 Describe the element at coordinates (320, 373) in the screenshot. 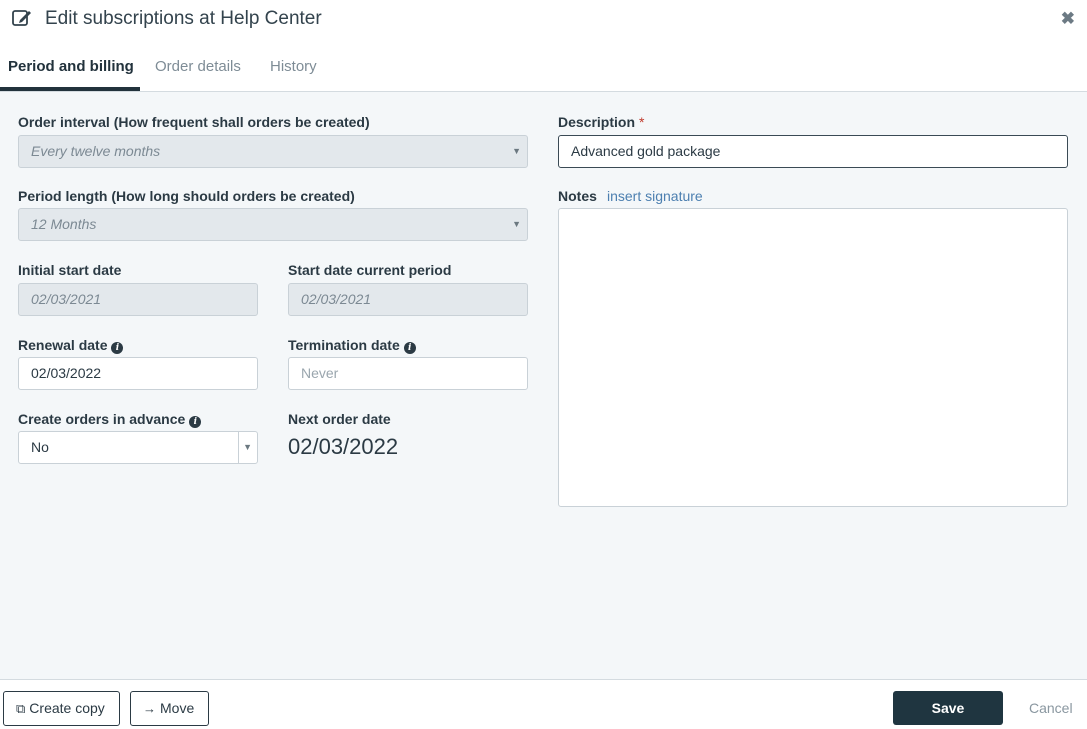

I see `termination-date-placeholder: Never` at that location.